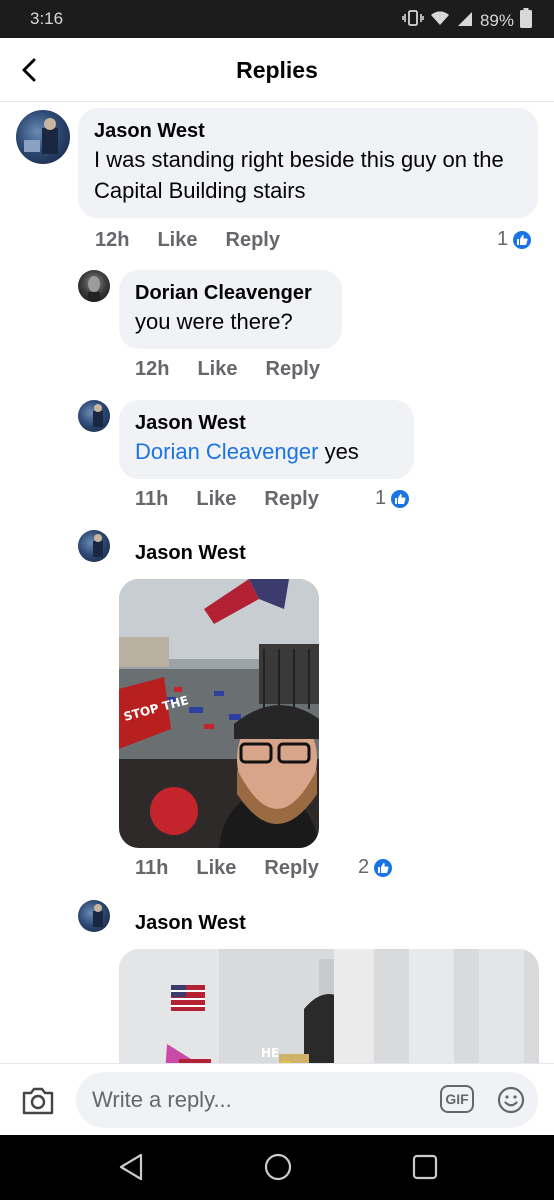 The height and width of the screenshot is (1200, 554). I want to click on page-title: Replies, so click(277, 70).